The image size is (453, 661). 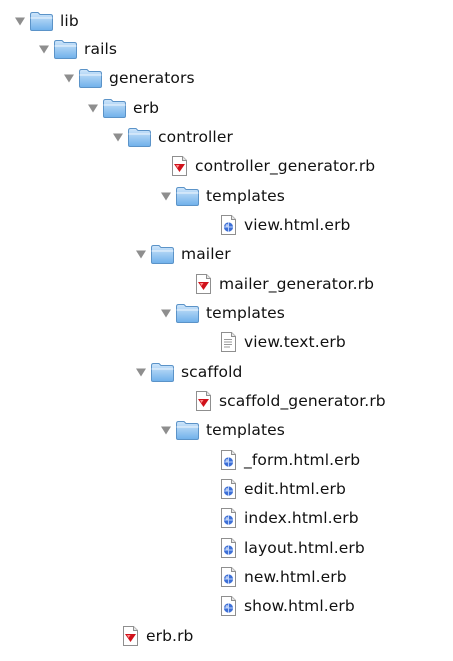 What do you see at coordinates (302, 401) in the screenshot?
I see `tree-label-scaffold-generator-rb: scaffold_generator.rb` at bounding box center [302, 401].